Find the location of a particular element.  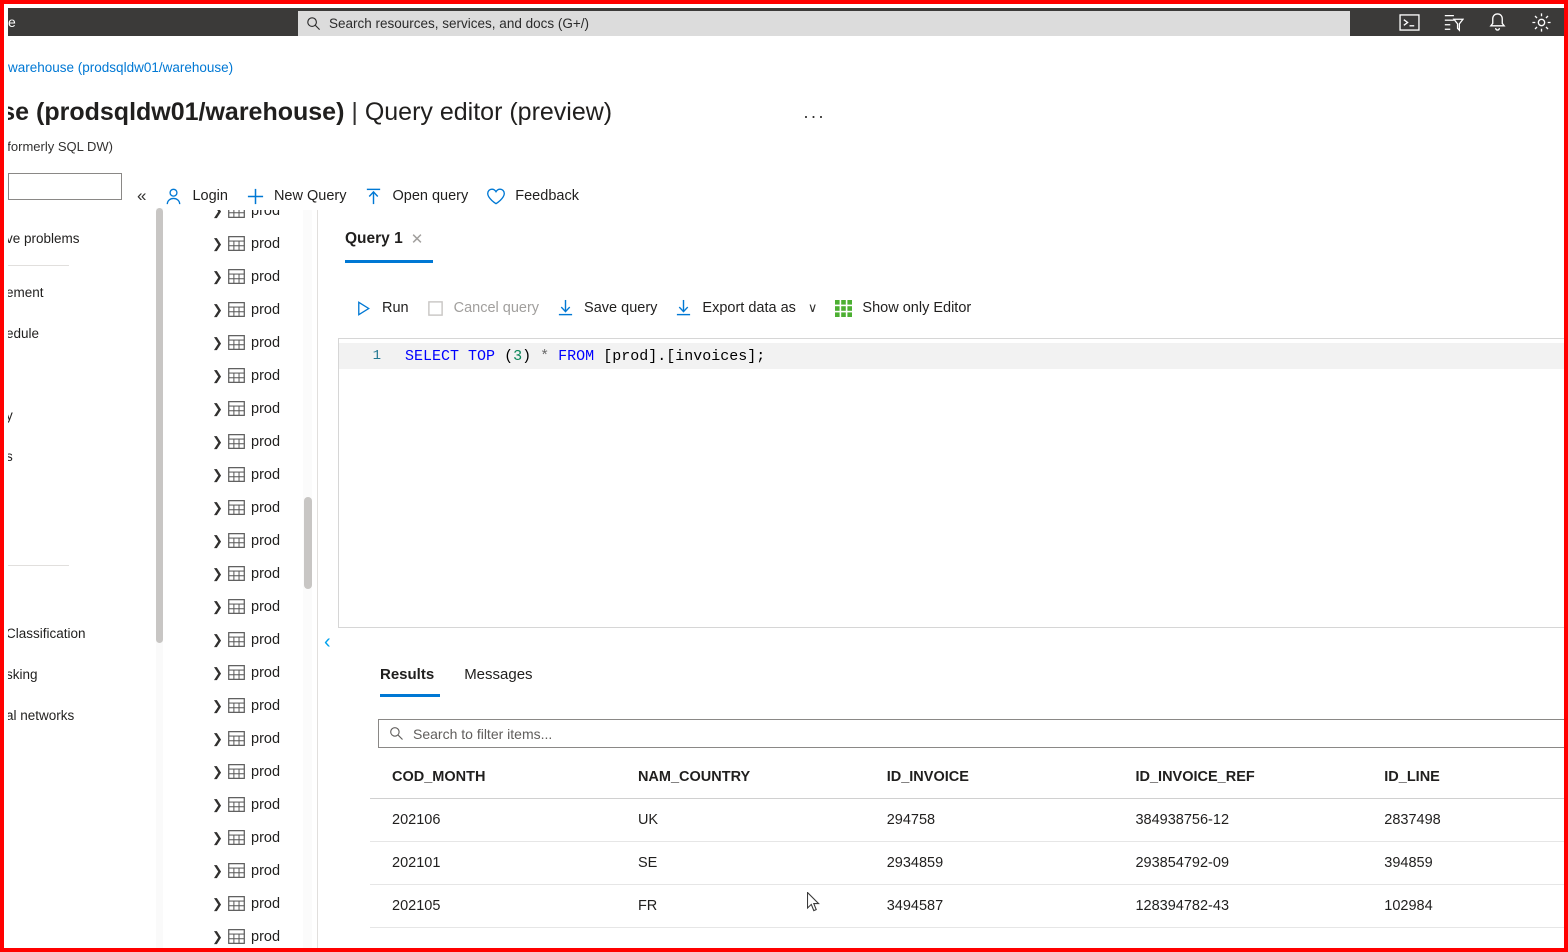

export-data-as-button: Export data as ∨ is located at coordinates (753, 308).